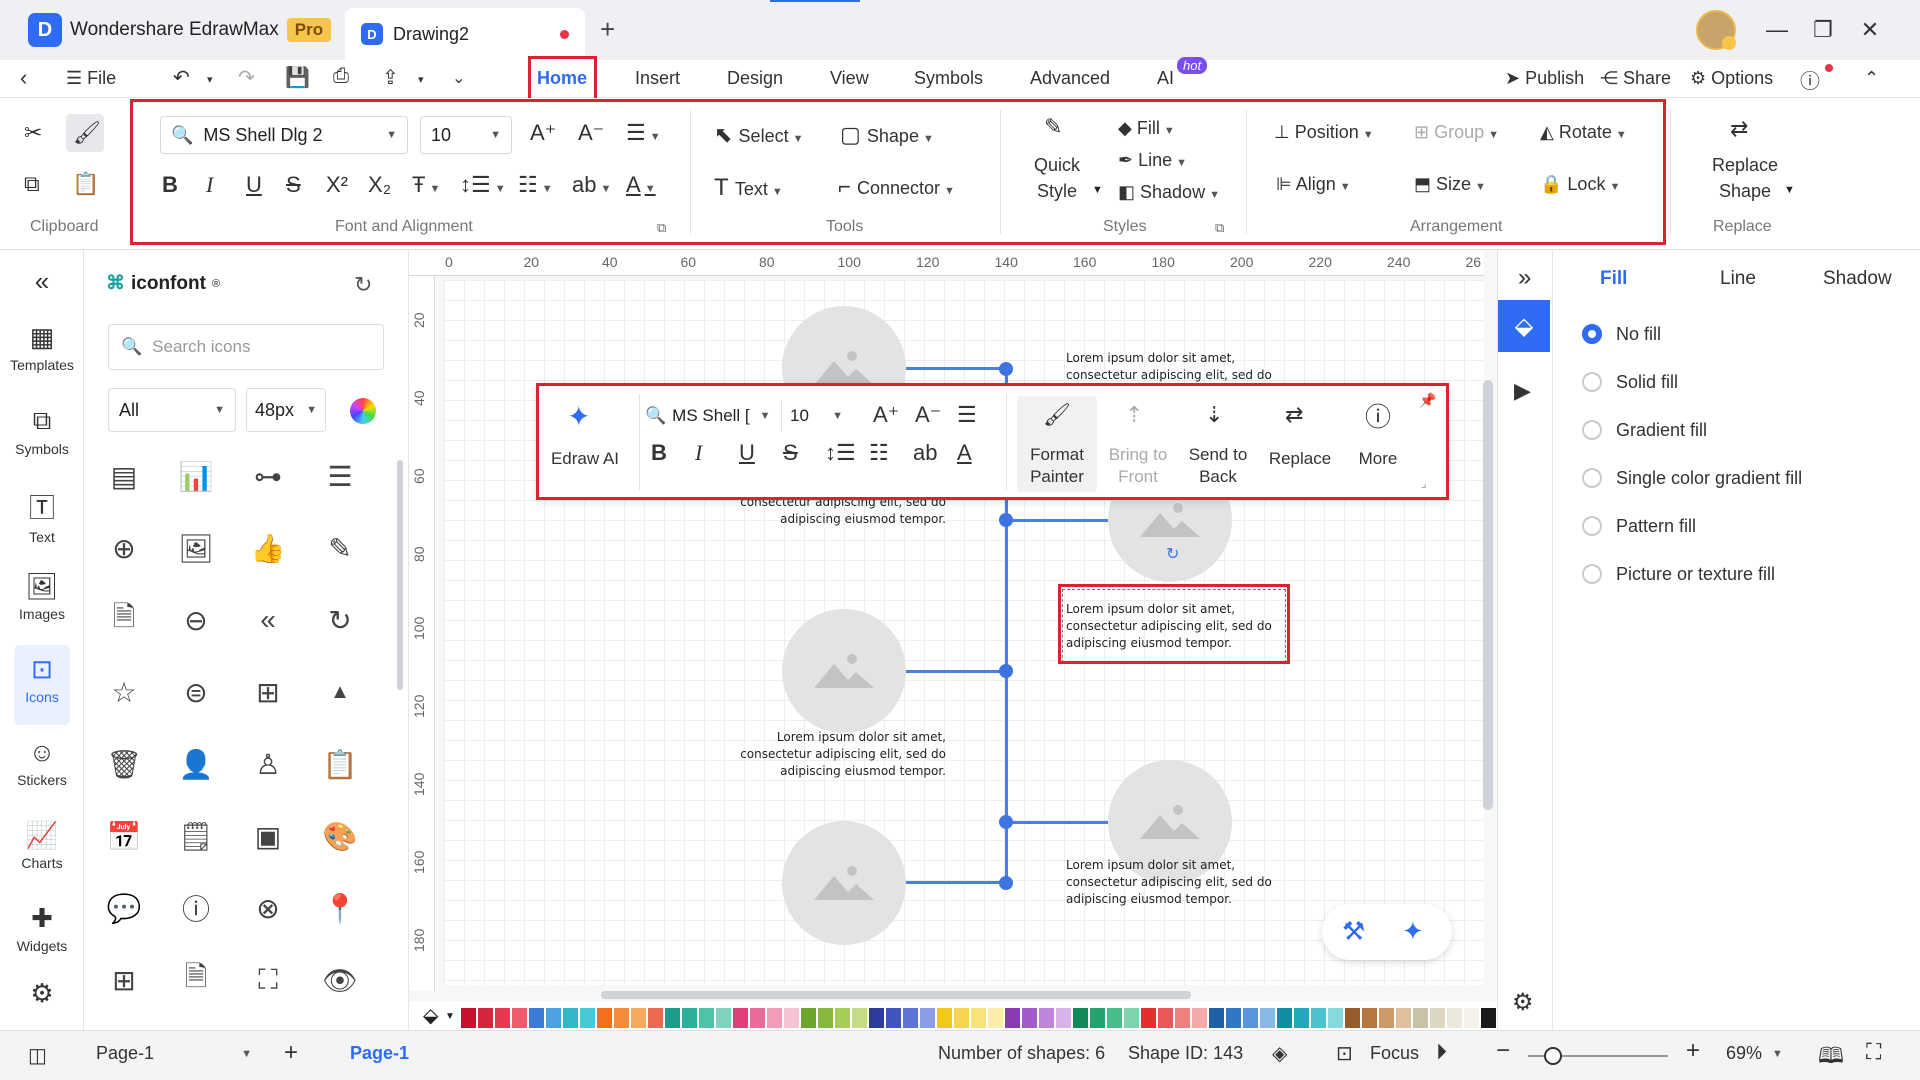 Image resolution: width=1920 pixels, height=1080 pixels. I want to click on minimize-icon: —, so click(1777, 30).